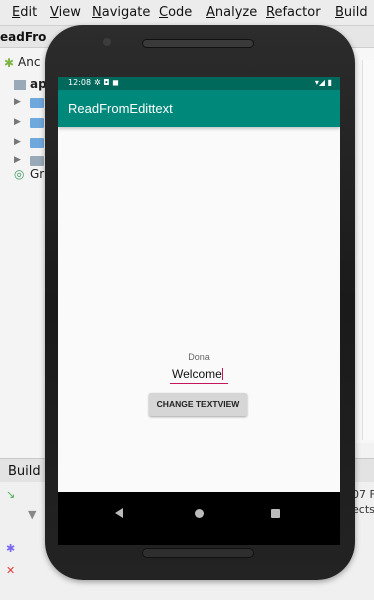 The width and height of the screenshot is (374, 600). Describe the element at coordinates (120, 108) in the screenshot. I see `app-title: ReadFromEdittext` at that location.